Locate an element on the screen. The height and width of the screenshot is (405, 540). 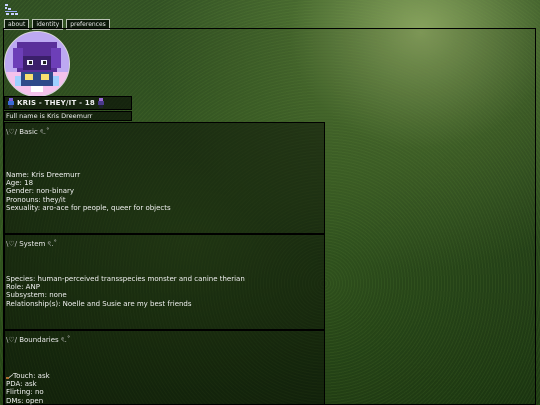
boundaries-line: PDA: ask is located at coordinates (21, 384).